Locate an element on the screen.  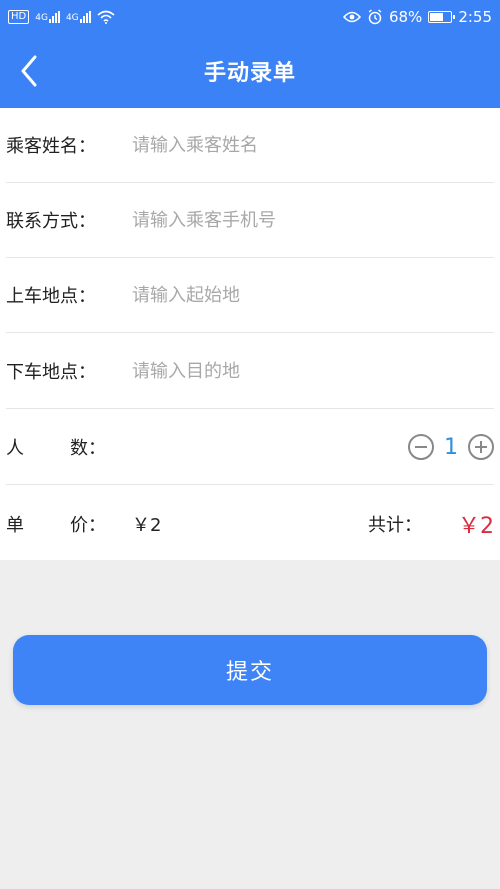
back-button is located at coordinates (29, 71).